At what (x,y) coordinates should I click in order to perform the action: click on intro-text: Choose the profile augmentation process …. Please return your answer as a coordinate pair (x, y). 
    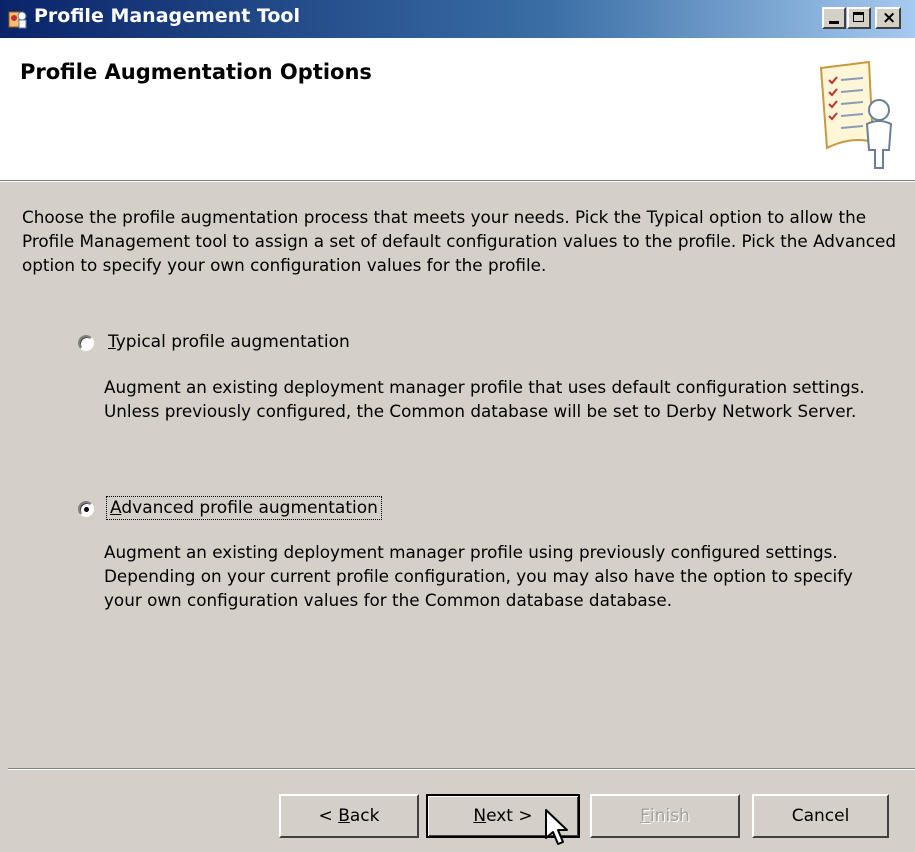
    Looking at the image, I should click on (459, 241).